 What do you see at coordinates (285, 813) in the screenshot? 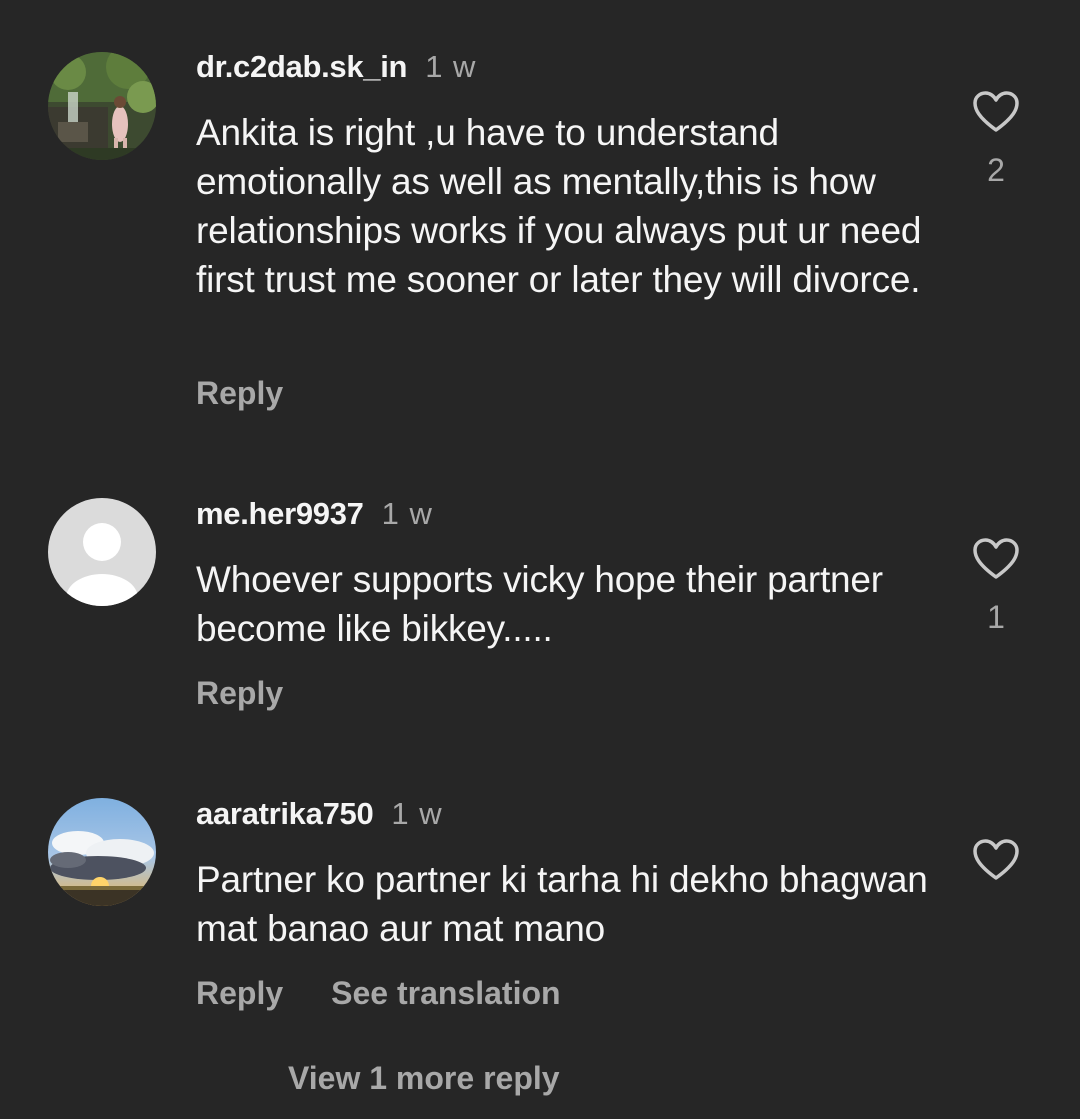
I see `username: aaratrika750` at bounding box center [285, 813].